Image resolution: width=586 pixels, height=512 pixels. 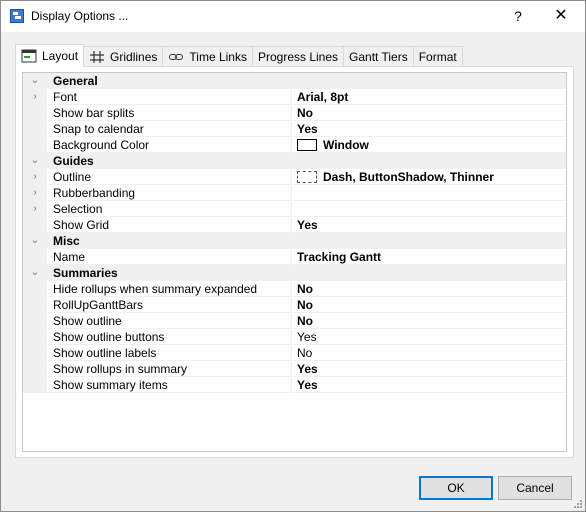 I want to click on property-row-font: › Font Arial, 8pt, so click(x=294, y=97).